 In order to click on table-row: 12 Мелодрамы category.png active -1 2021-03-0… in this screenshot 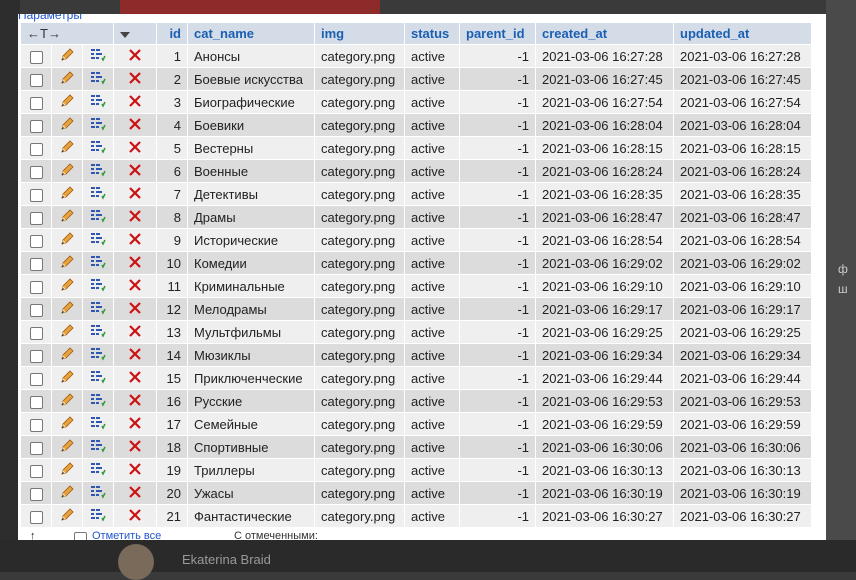, I will do `click(416, 309)`.